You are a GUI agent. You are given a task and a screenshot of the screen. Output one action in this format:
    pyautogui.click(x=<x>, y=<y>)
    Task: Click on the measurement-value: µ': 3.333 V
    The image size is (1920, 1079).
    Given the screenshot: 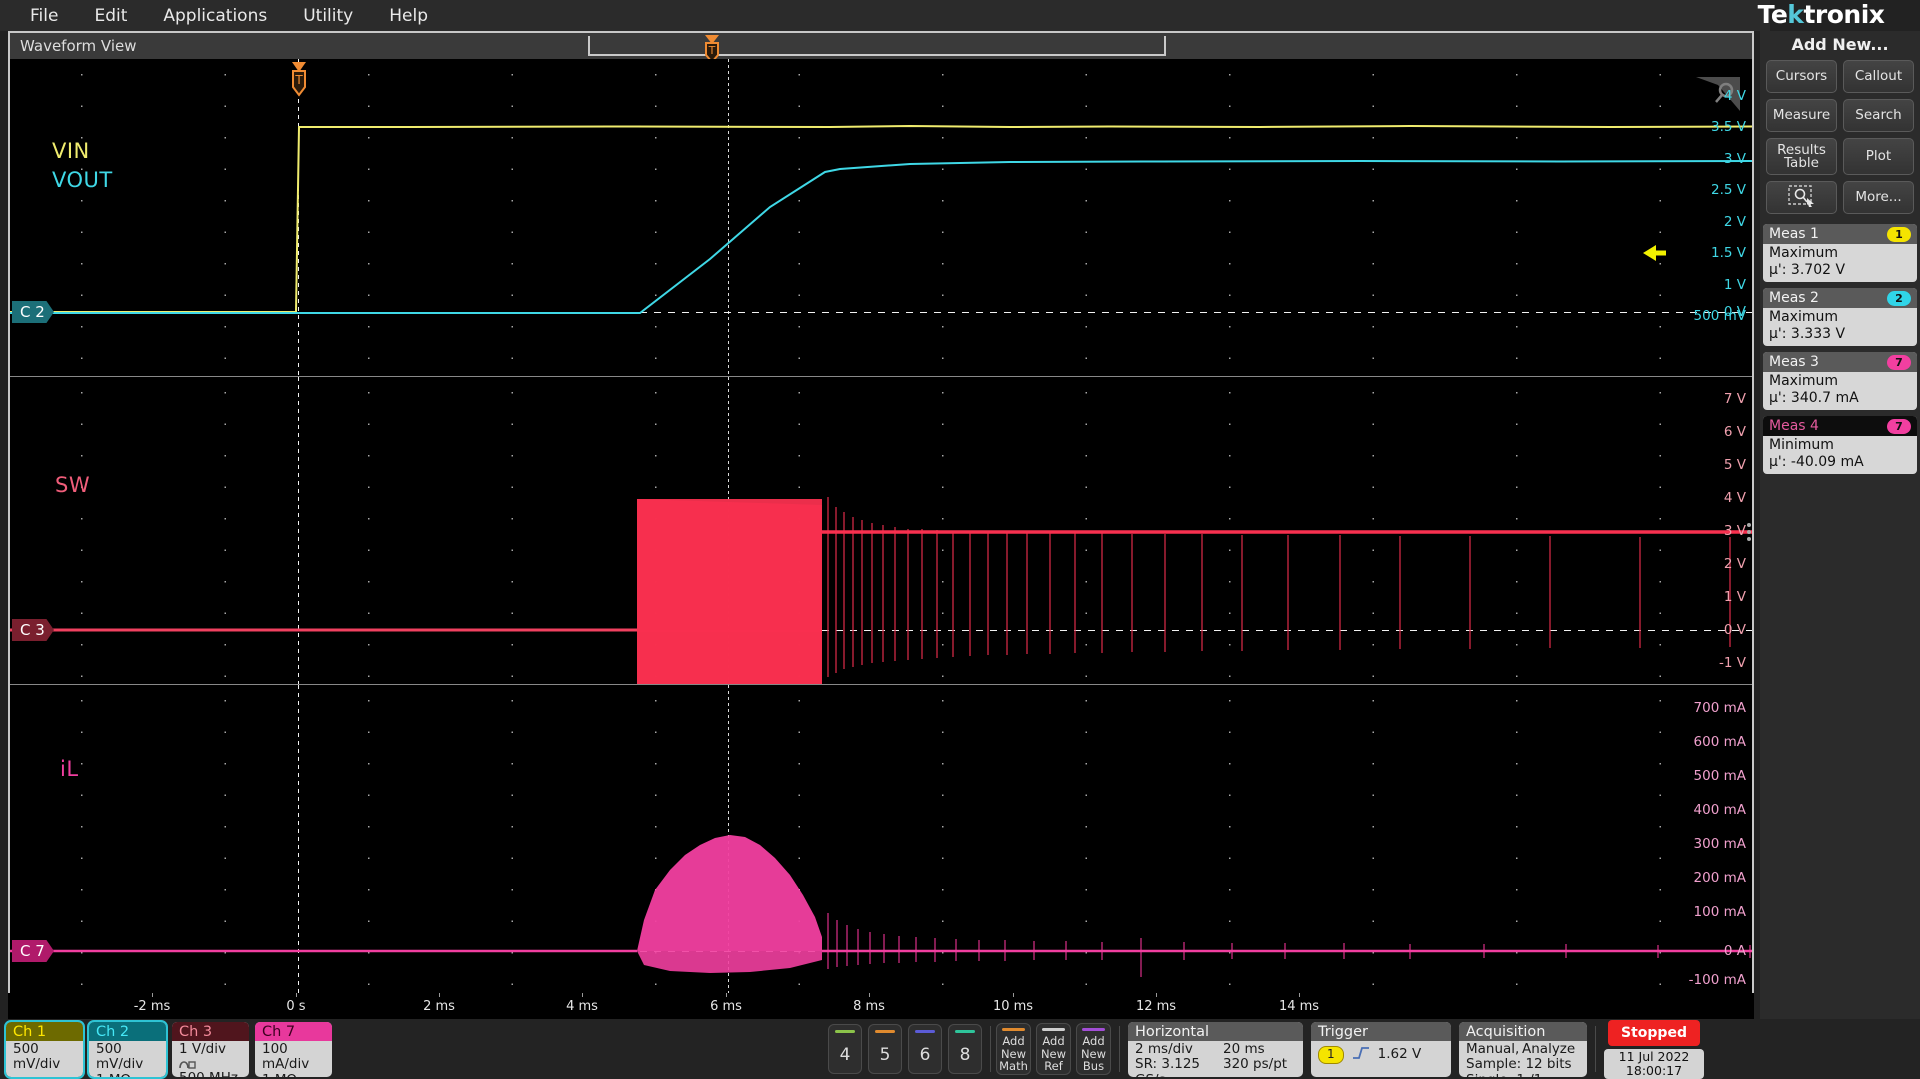 What is the action you would take?
    pyautogui.click(x=1807, y=334)
    